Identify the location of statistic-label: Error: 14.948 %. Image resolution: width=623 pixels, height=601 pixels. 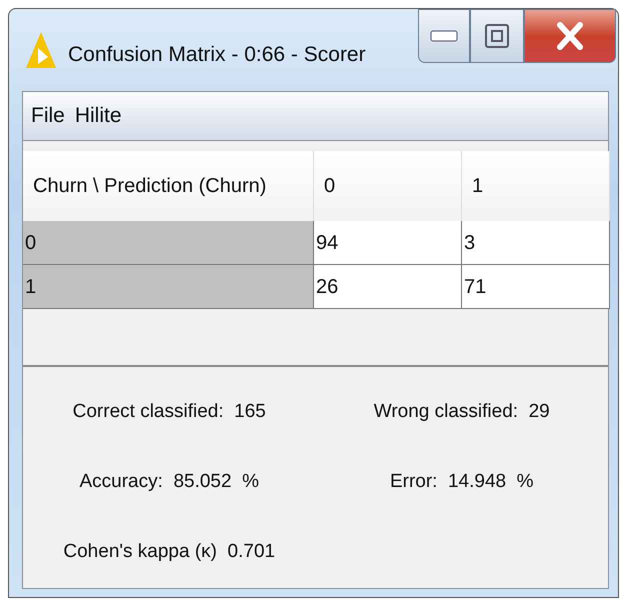
(461, 482).